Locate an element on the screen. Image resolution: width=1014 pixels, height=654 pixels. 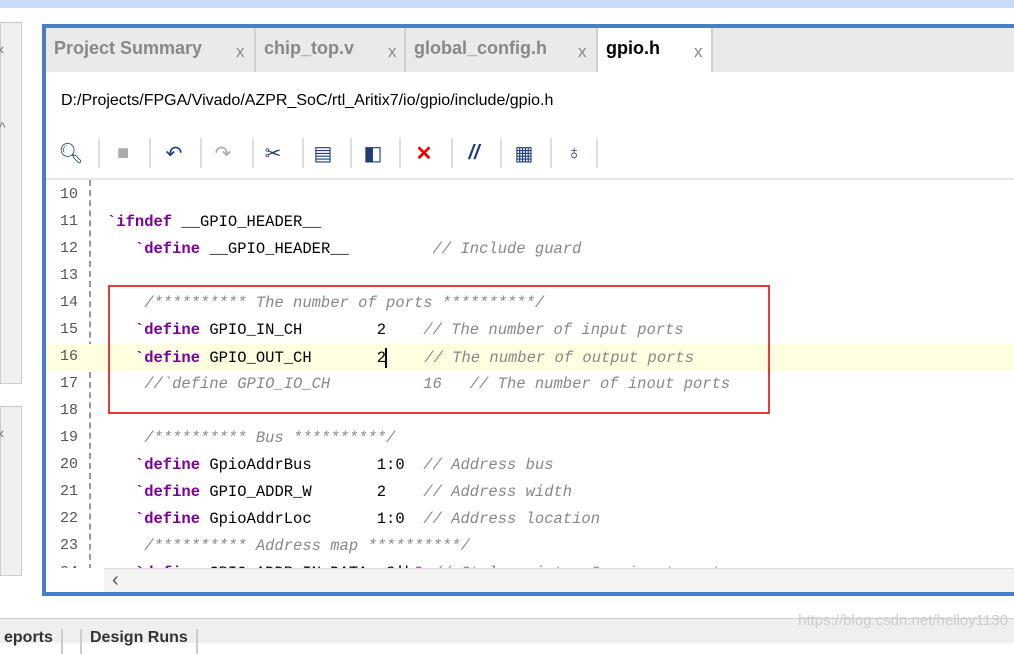
cut-icon: ✂ is located at coordinates (273, 153).